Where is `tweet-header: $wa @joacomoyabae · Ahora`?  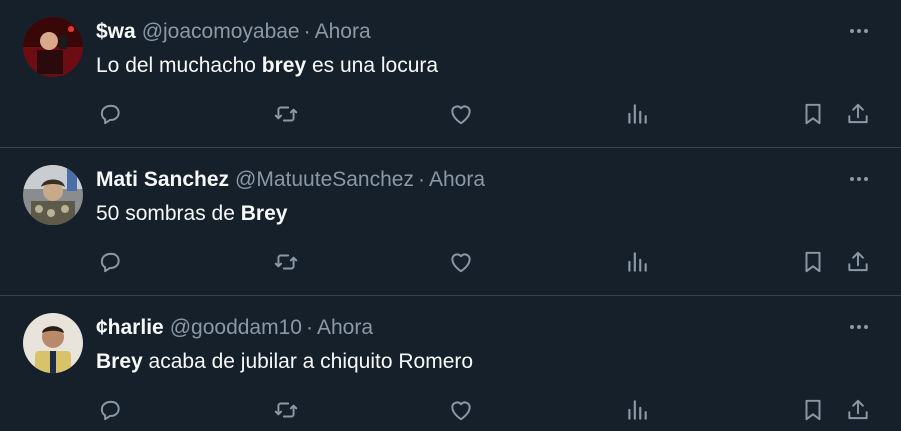 tweet-header: $wa @joacomoyabae · Ahora is located at coordinates (233, 32).